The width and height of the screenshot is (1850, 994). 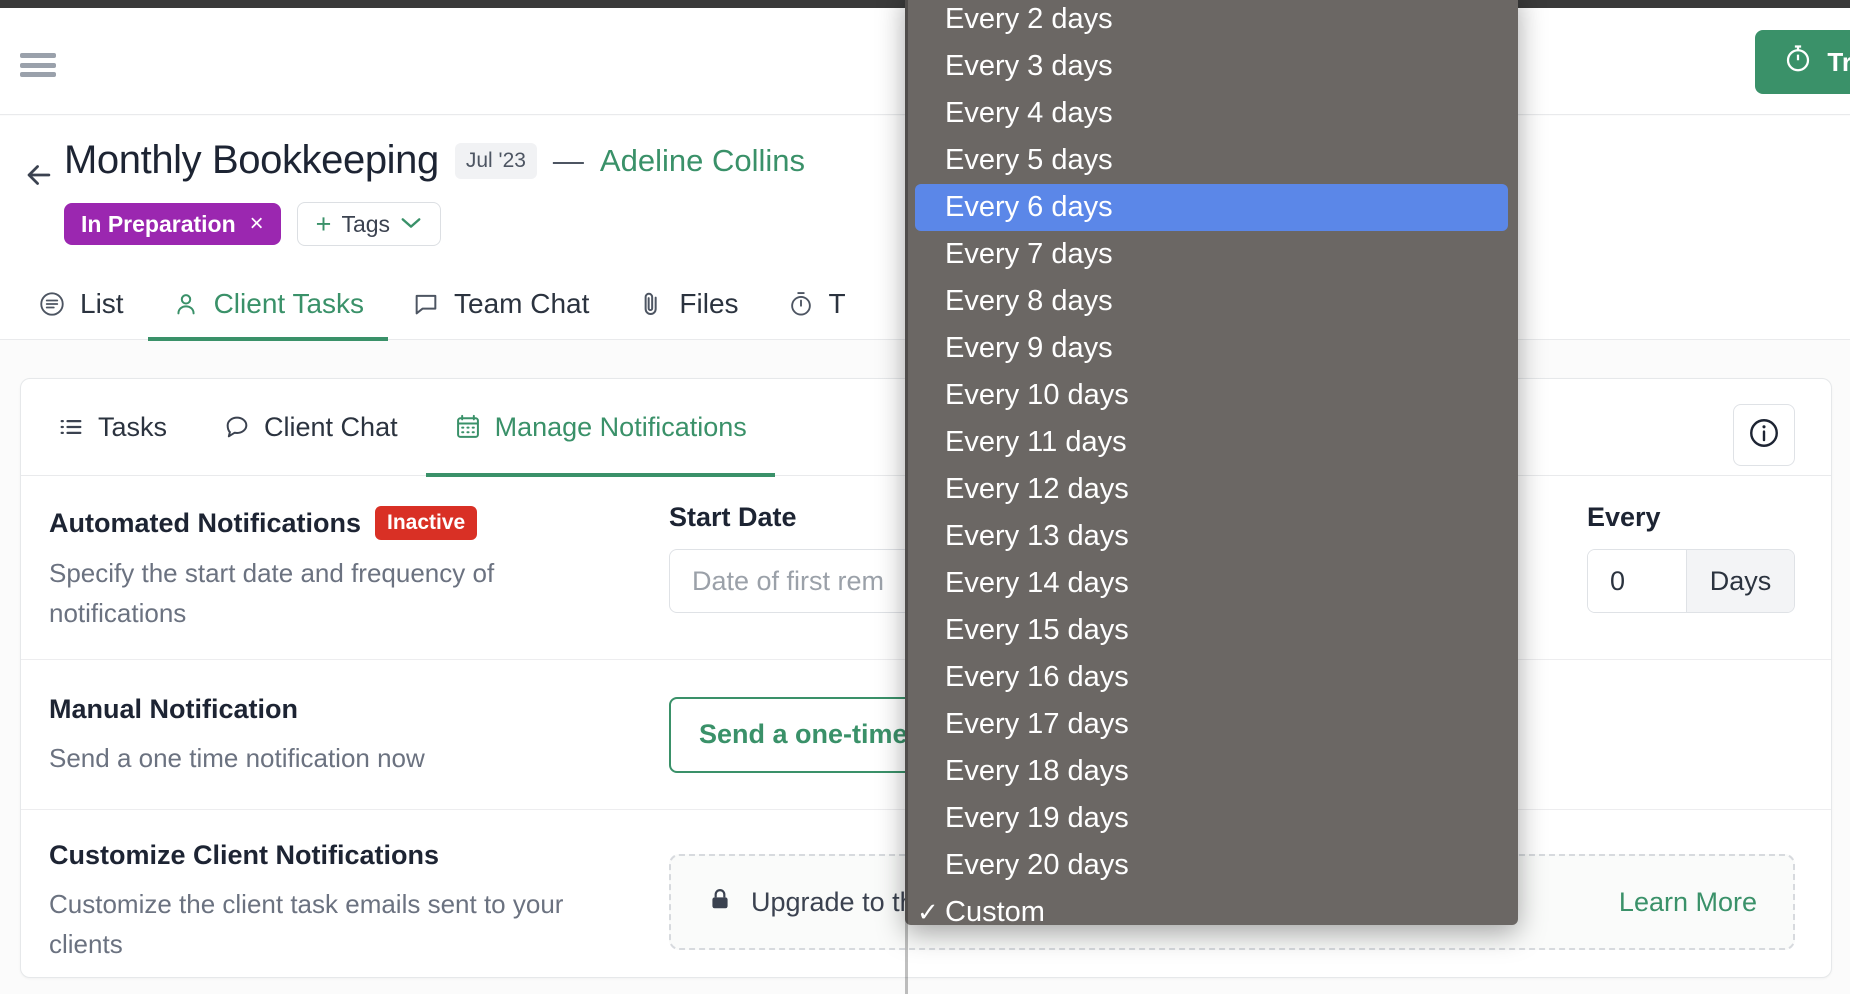 I want to click on calendar-icon, so click(x=468, y=427).